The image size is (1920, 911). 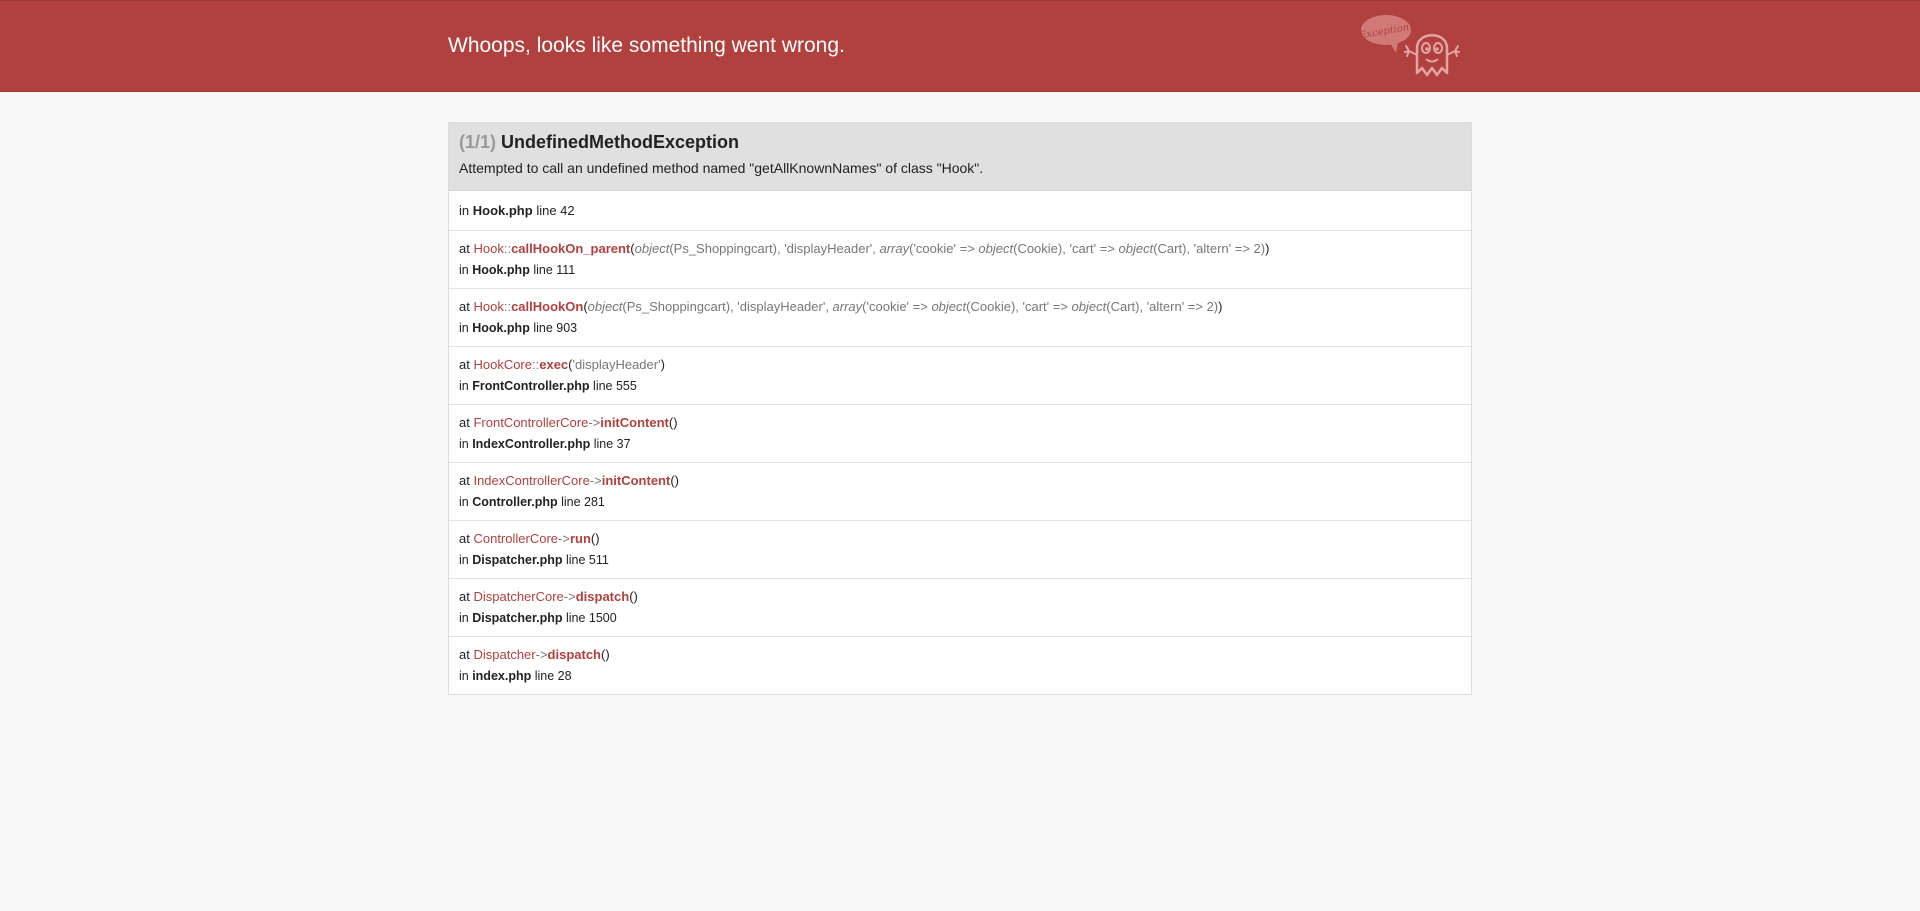 What do you see at coordinates (960, 210) in the screenshot?
I see `trace-origin: in Hook.php line 42` at bounding box center [960, 210].